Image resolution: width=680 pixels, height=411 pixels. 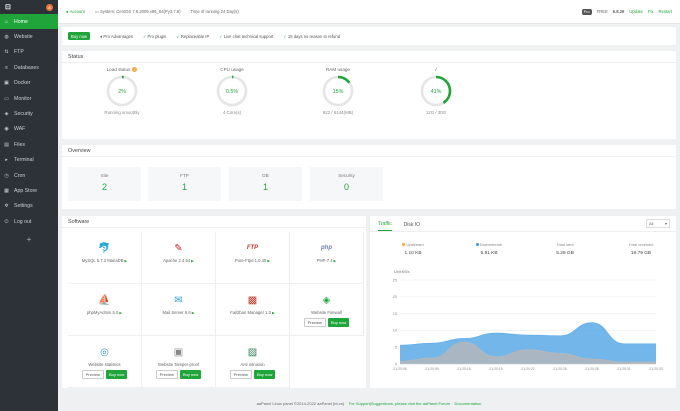 I want to click on sidebar-header: ⊡ 8, so click(x=29, y=7).